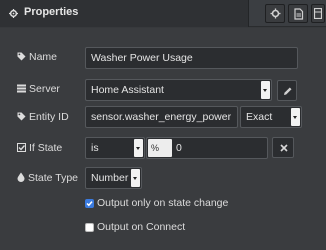 The image size is (326, 250). I want to click on description-button, so click(298, 13).